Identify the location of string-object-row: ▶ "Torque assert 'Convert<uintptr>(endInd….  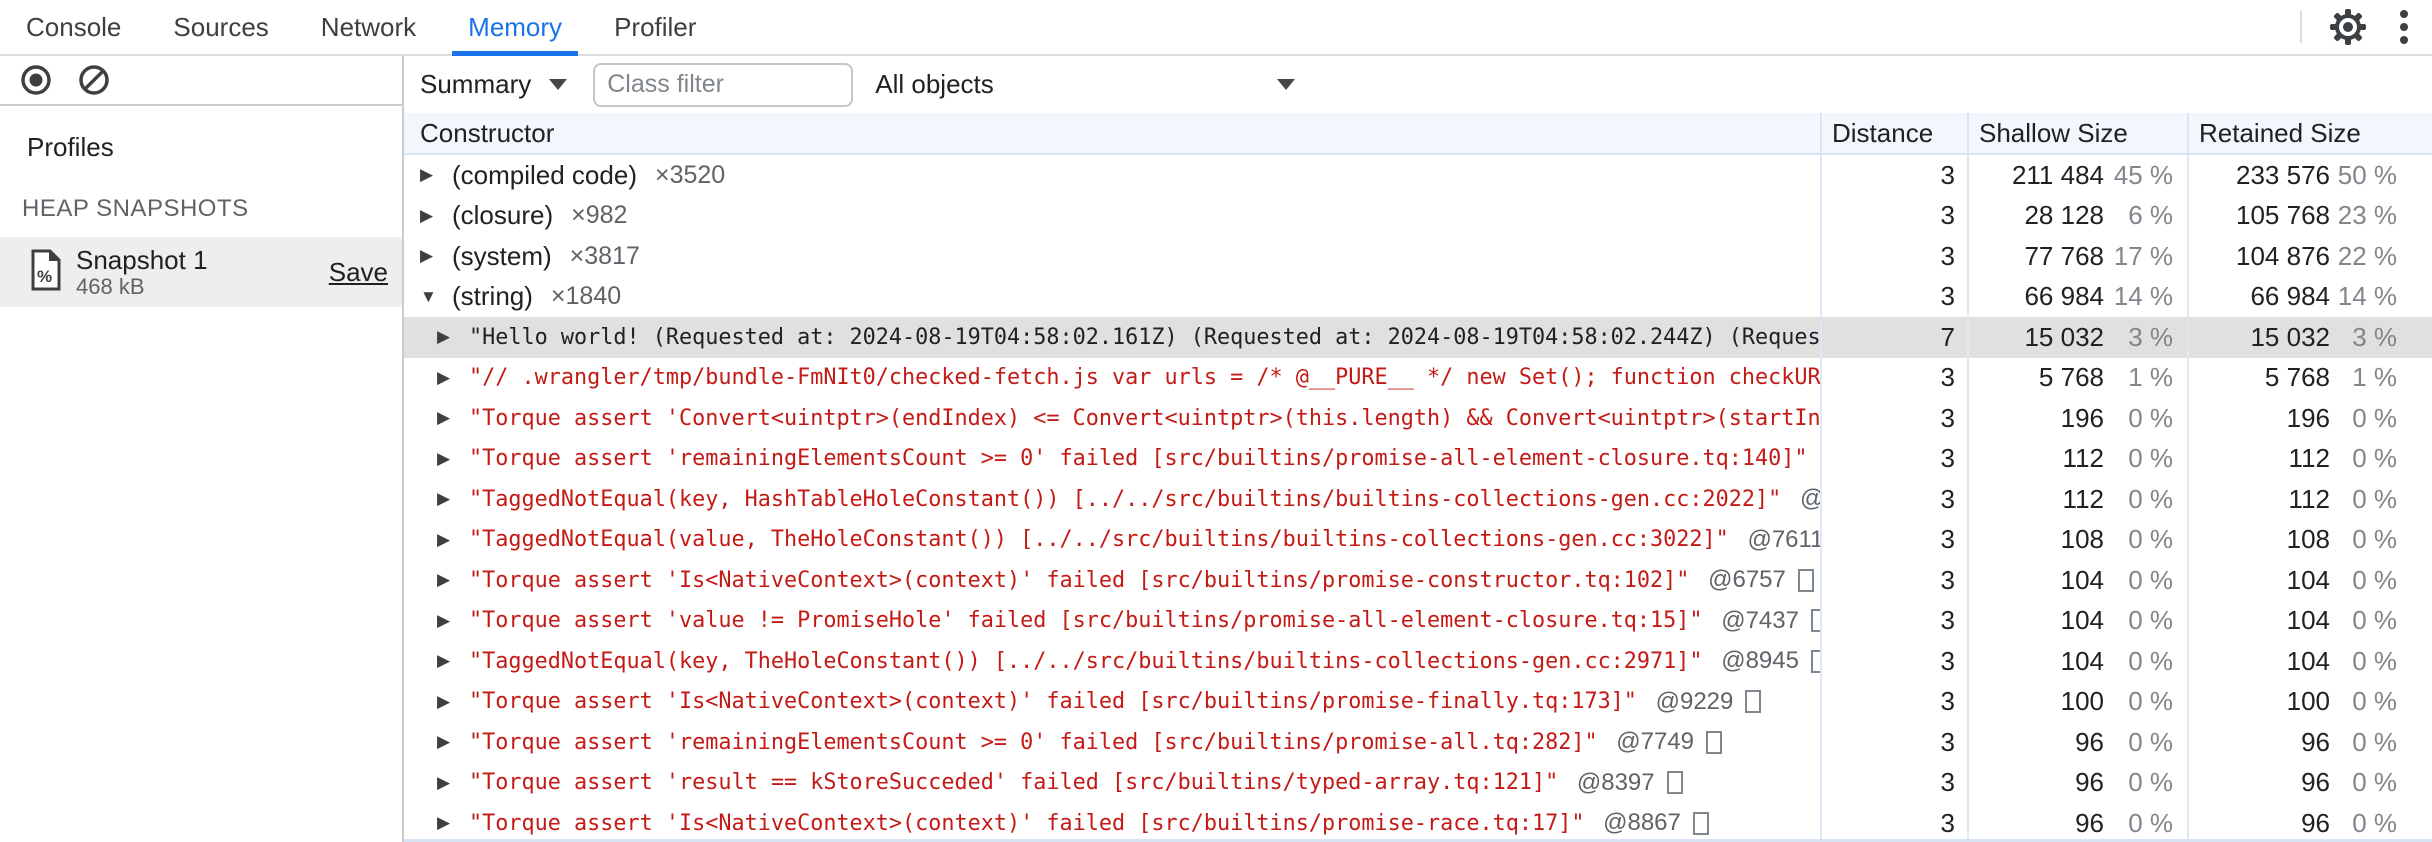
(1418, 418).